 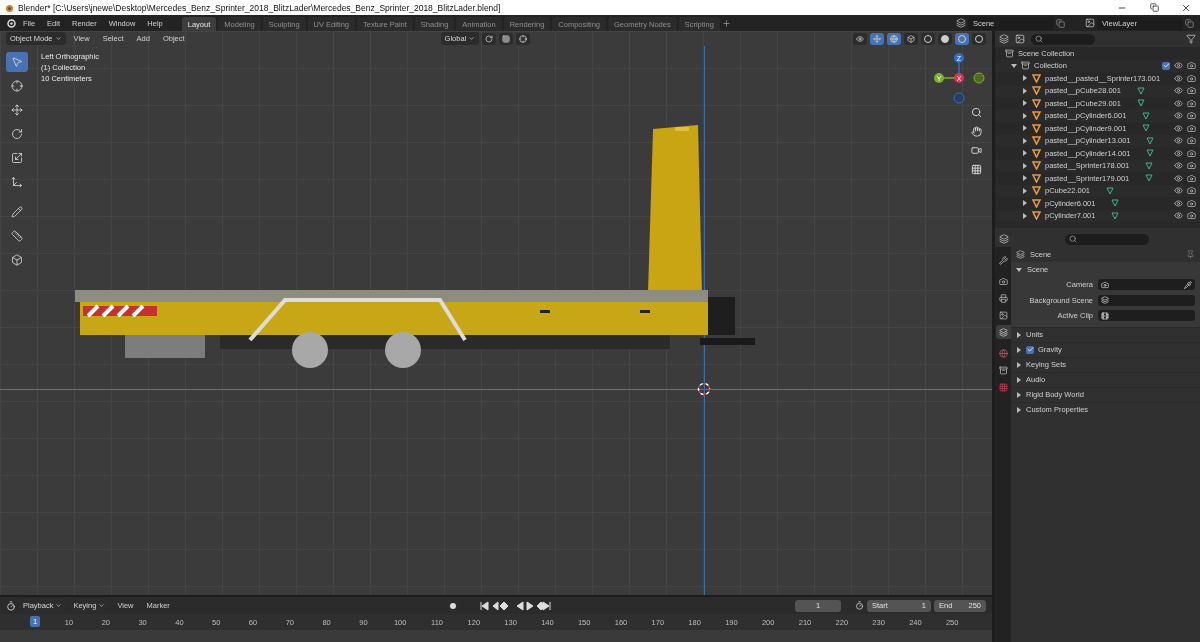 What do you see at coordinates (17, 158) in the screenshot?
I see `scale-icon` at bounding box center [17, 158].